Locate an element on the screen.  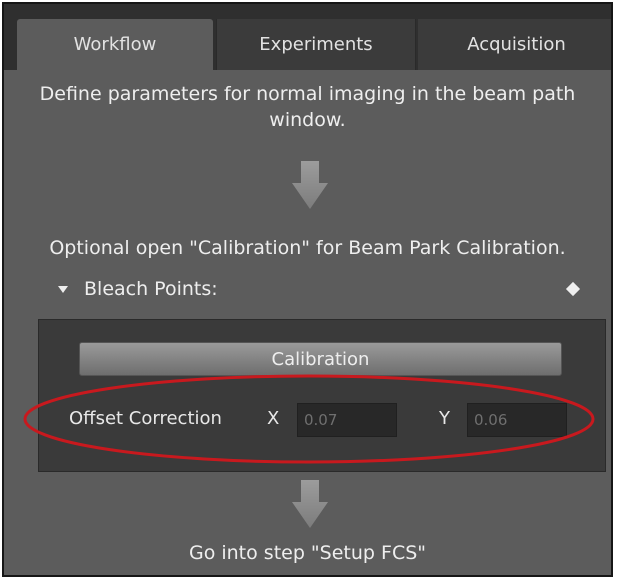
tab-experiments-label: Experiments is located at coordinates (316, 44).